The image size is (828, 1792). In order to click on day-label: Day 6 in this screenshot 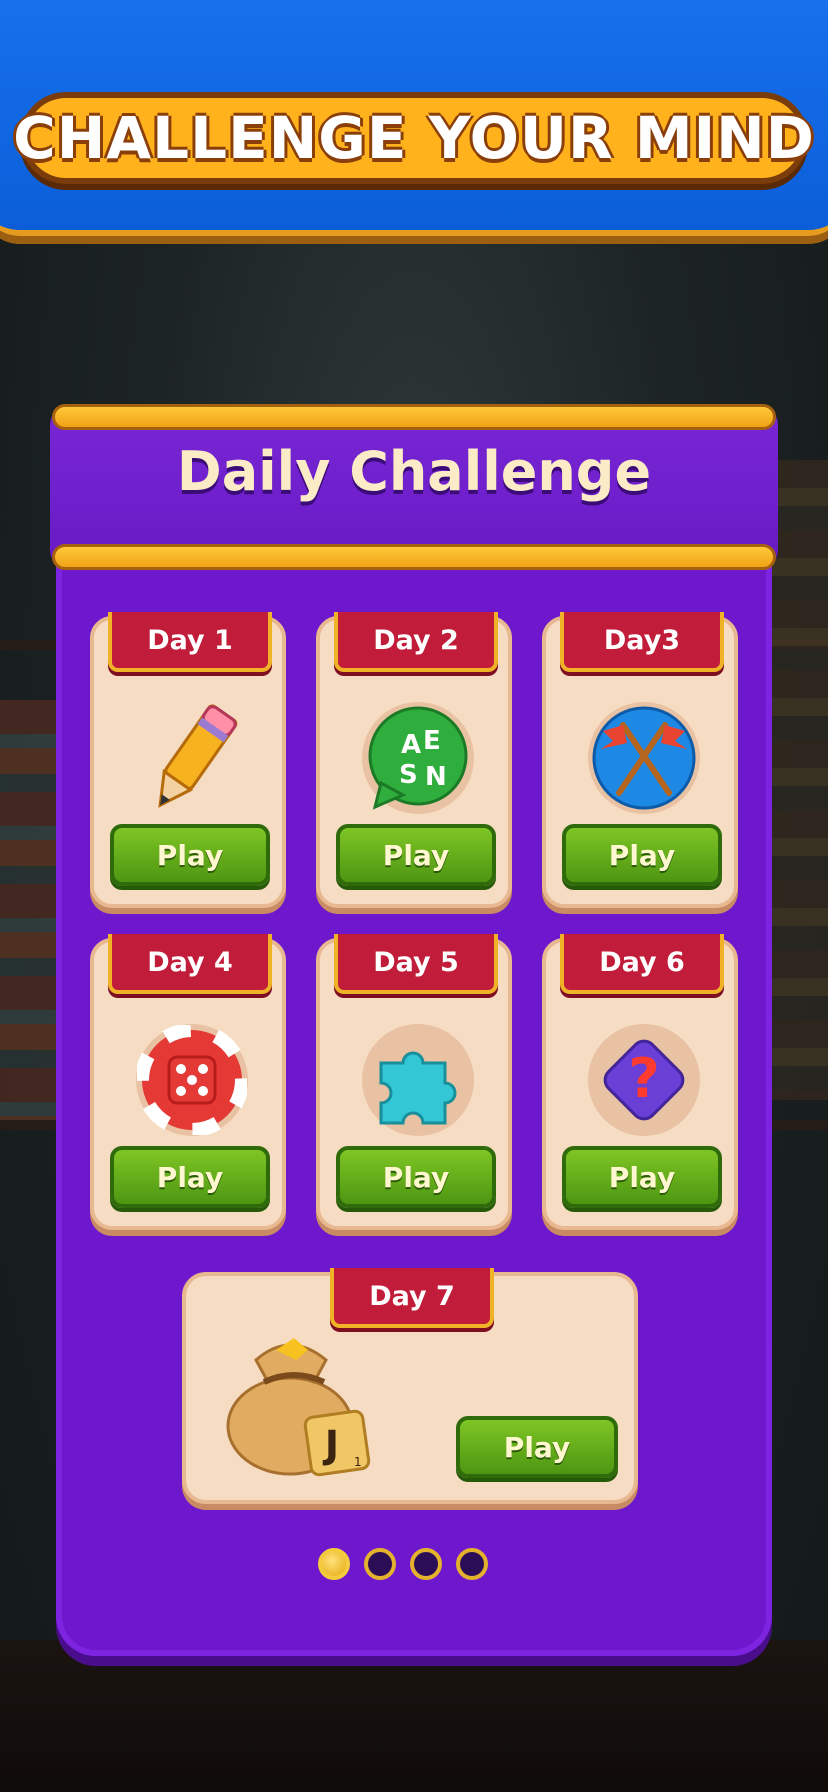, I will do `click(642, 962)`.